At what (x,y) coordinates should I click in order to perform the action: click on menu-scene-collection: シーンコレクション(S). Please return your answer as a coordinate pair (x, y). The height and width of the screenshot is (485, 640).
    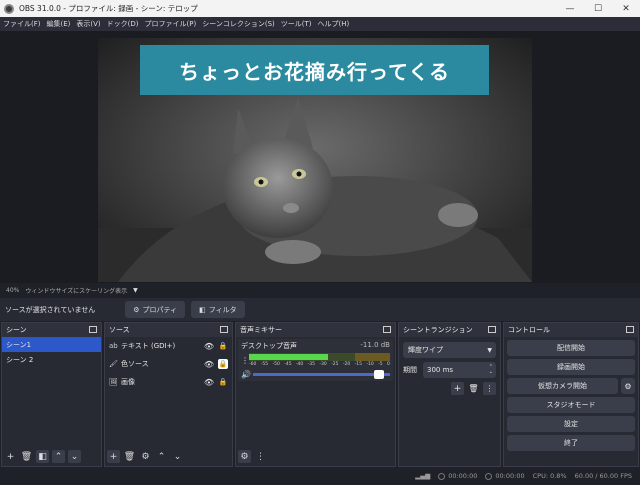
    Looking at the image, I should click on (238, 24).